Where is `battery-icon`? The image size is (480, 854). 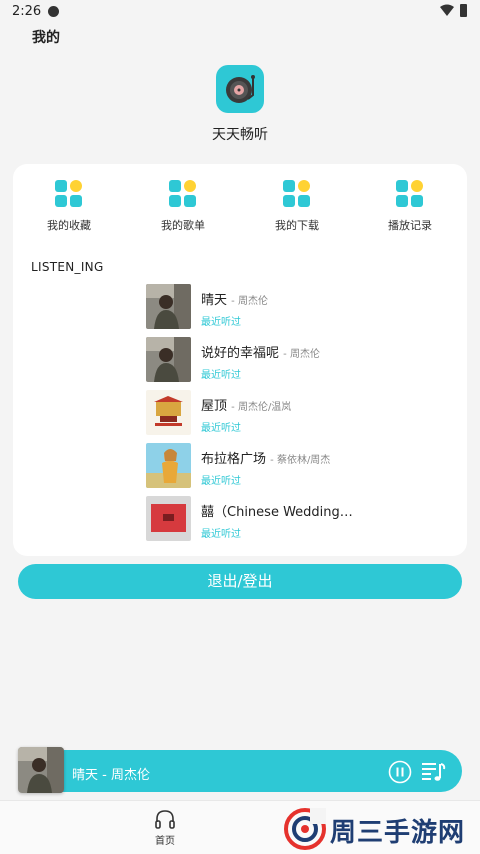
battery-icon is located at coordinates (463, 10).